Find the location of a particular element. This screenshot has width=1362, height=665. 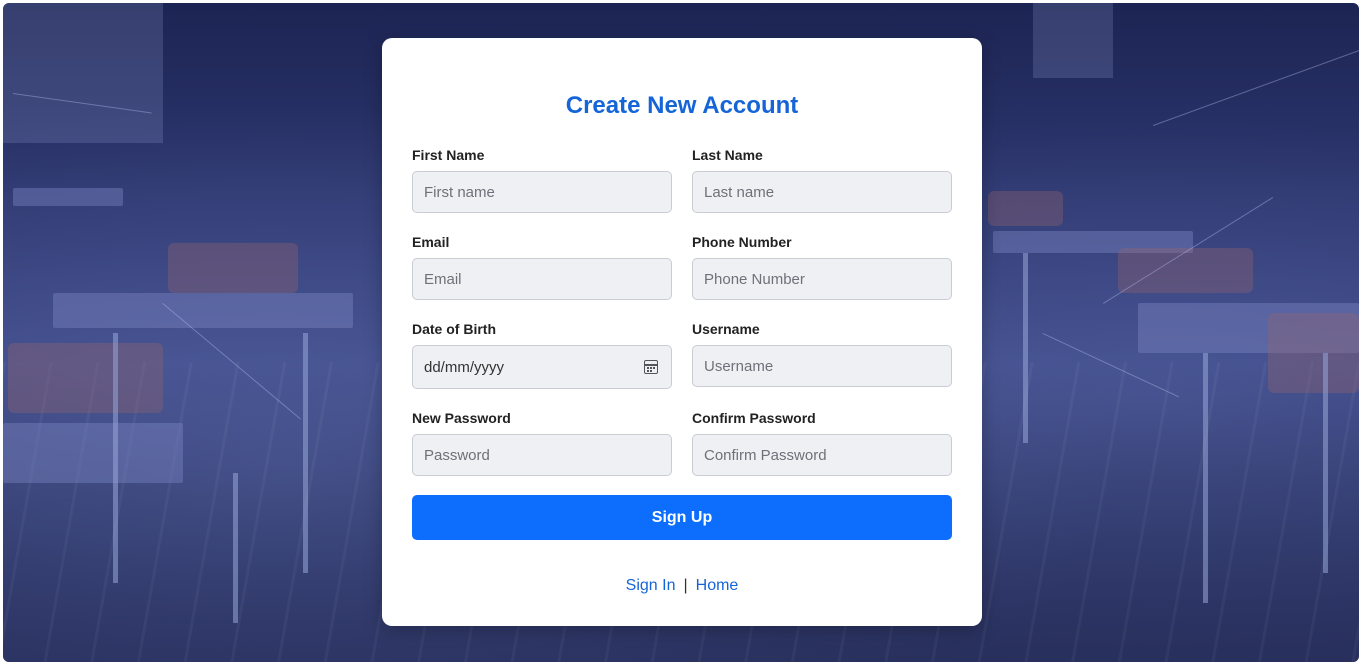

first-name-group: First Name is located at coordinates (542, 180).